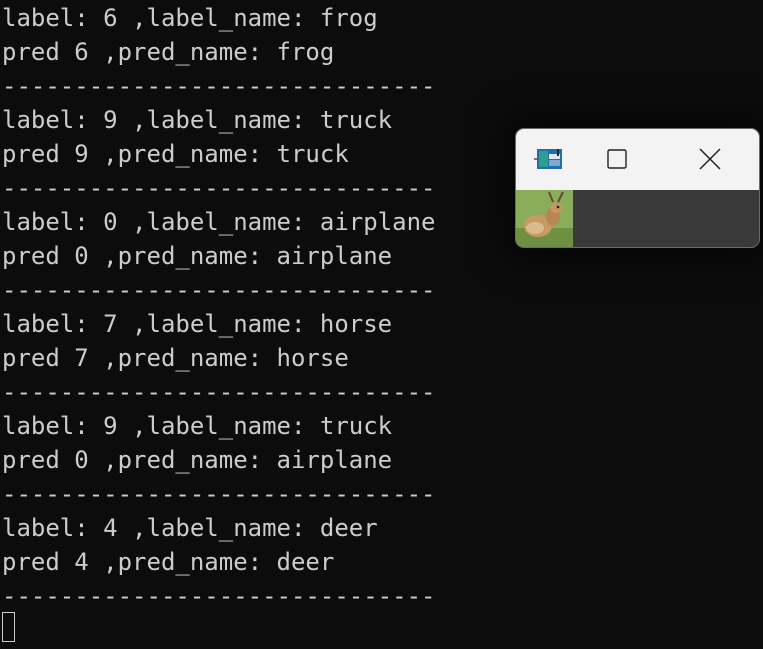 Image resolution: width=763 pixels, height=649 pixels. Describe the element at coordinates (175, 358) in the screenshot. I see `terminal-line: pred 7 ,pred_name: horse` at that location.